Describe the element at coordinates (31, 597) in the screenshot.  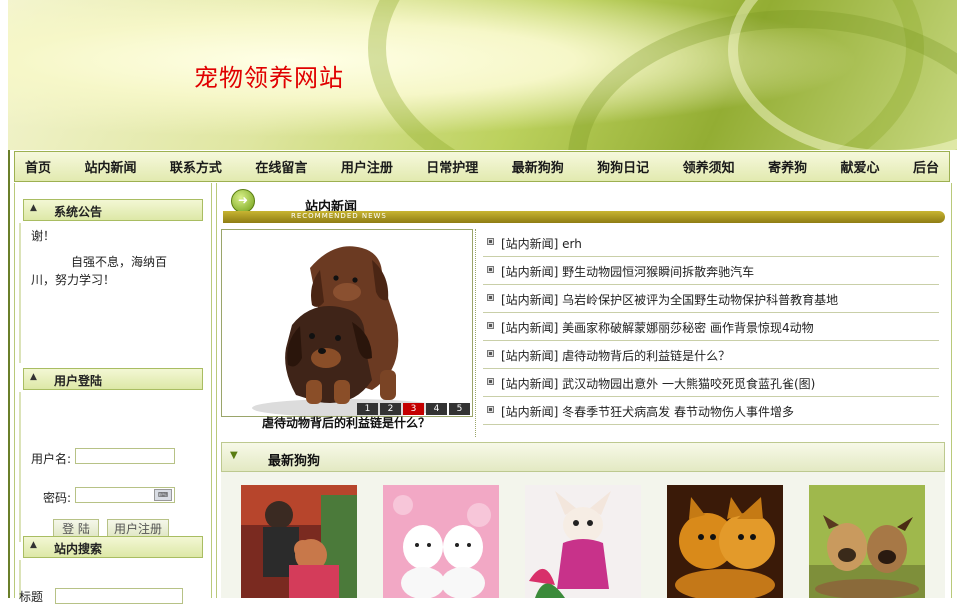
I see `search-field-label: 标题` at that location.